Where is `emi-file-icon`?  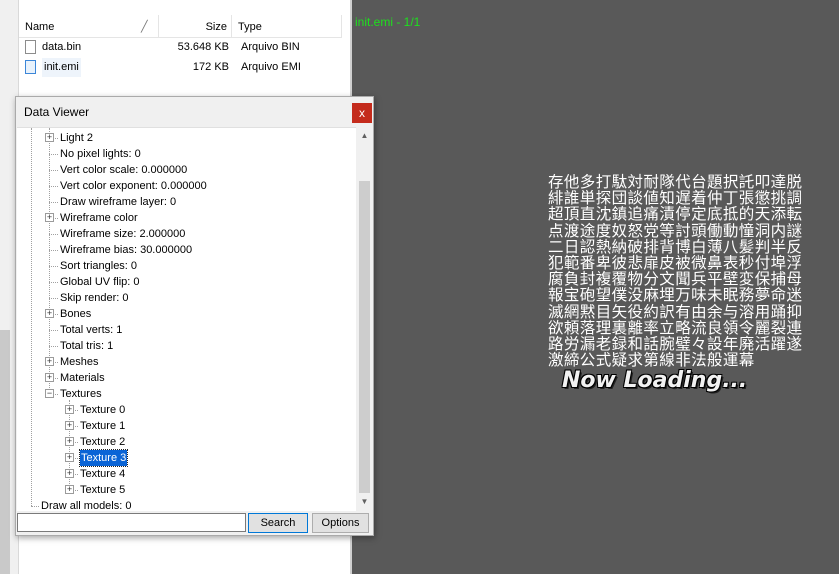 emi-file-icon is located at coordinates (30, 67).